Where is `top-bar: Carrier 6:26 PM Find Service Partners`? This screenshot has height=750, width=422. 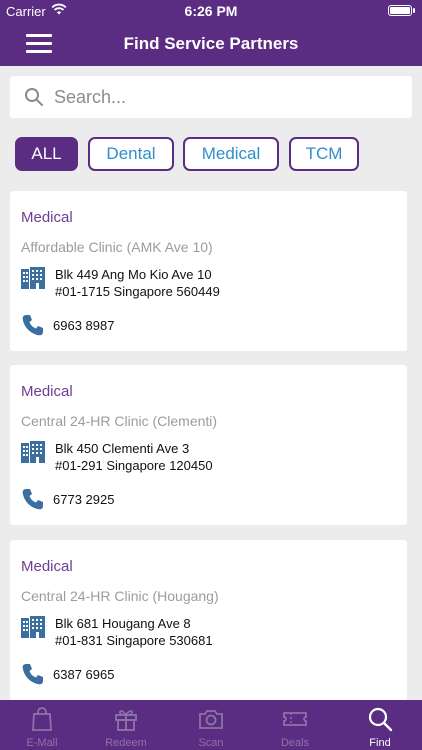 top-bar: Carrier 6:26 PM Find Service Partners is located at coordinates (211, 33).